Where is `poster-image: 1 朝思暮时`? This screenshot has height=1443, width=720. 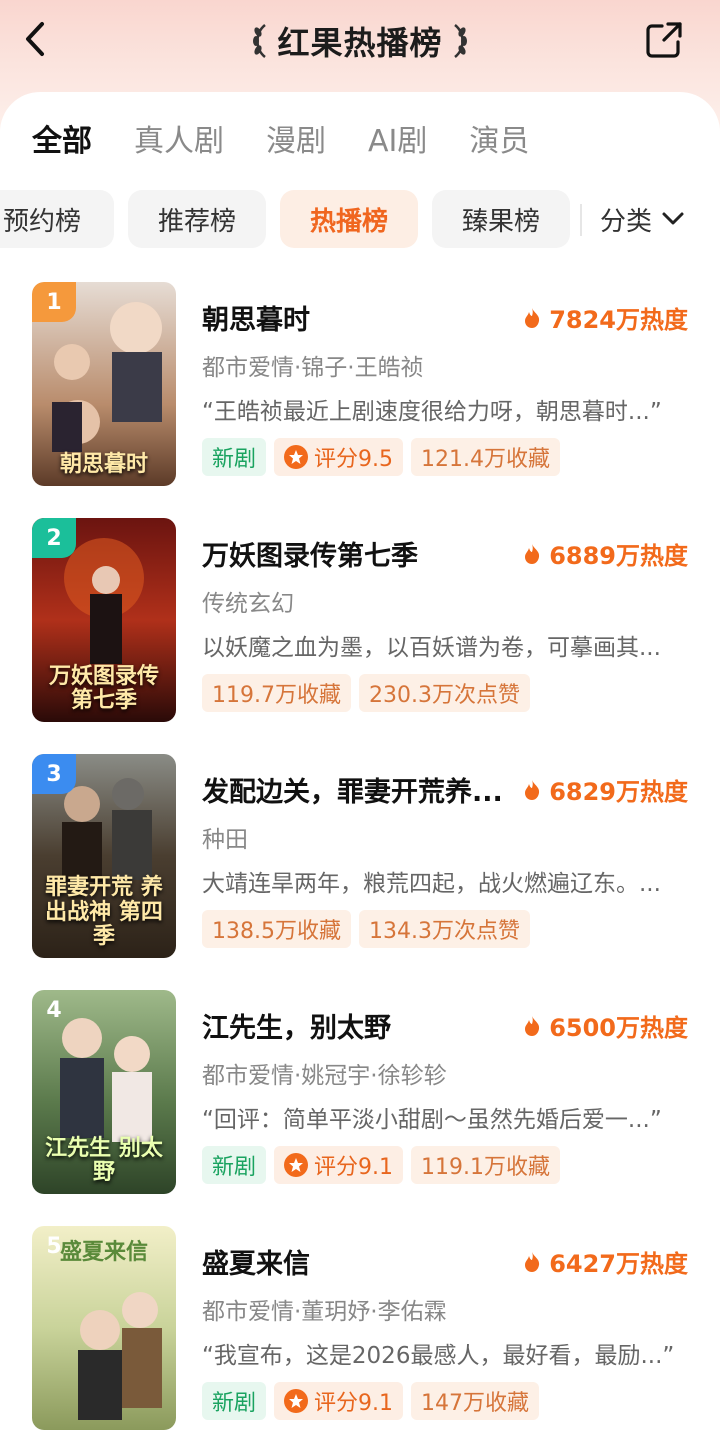 poster-image: 1 朝思暮时 is located at coordinates (104, 384).